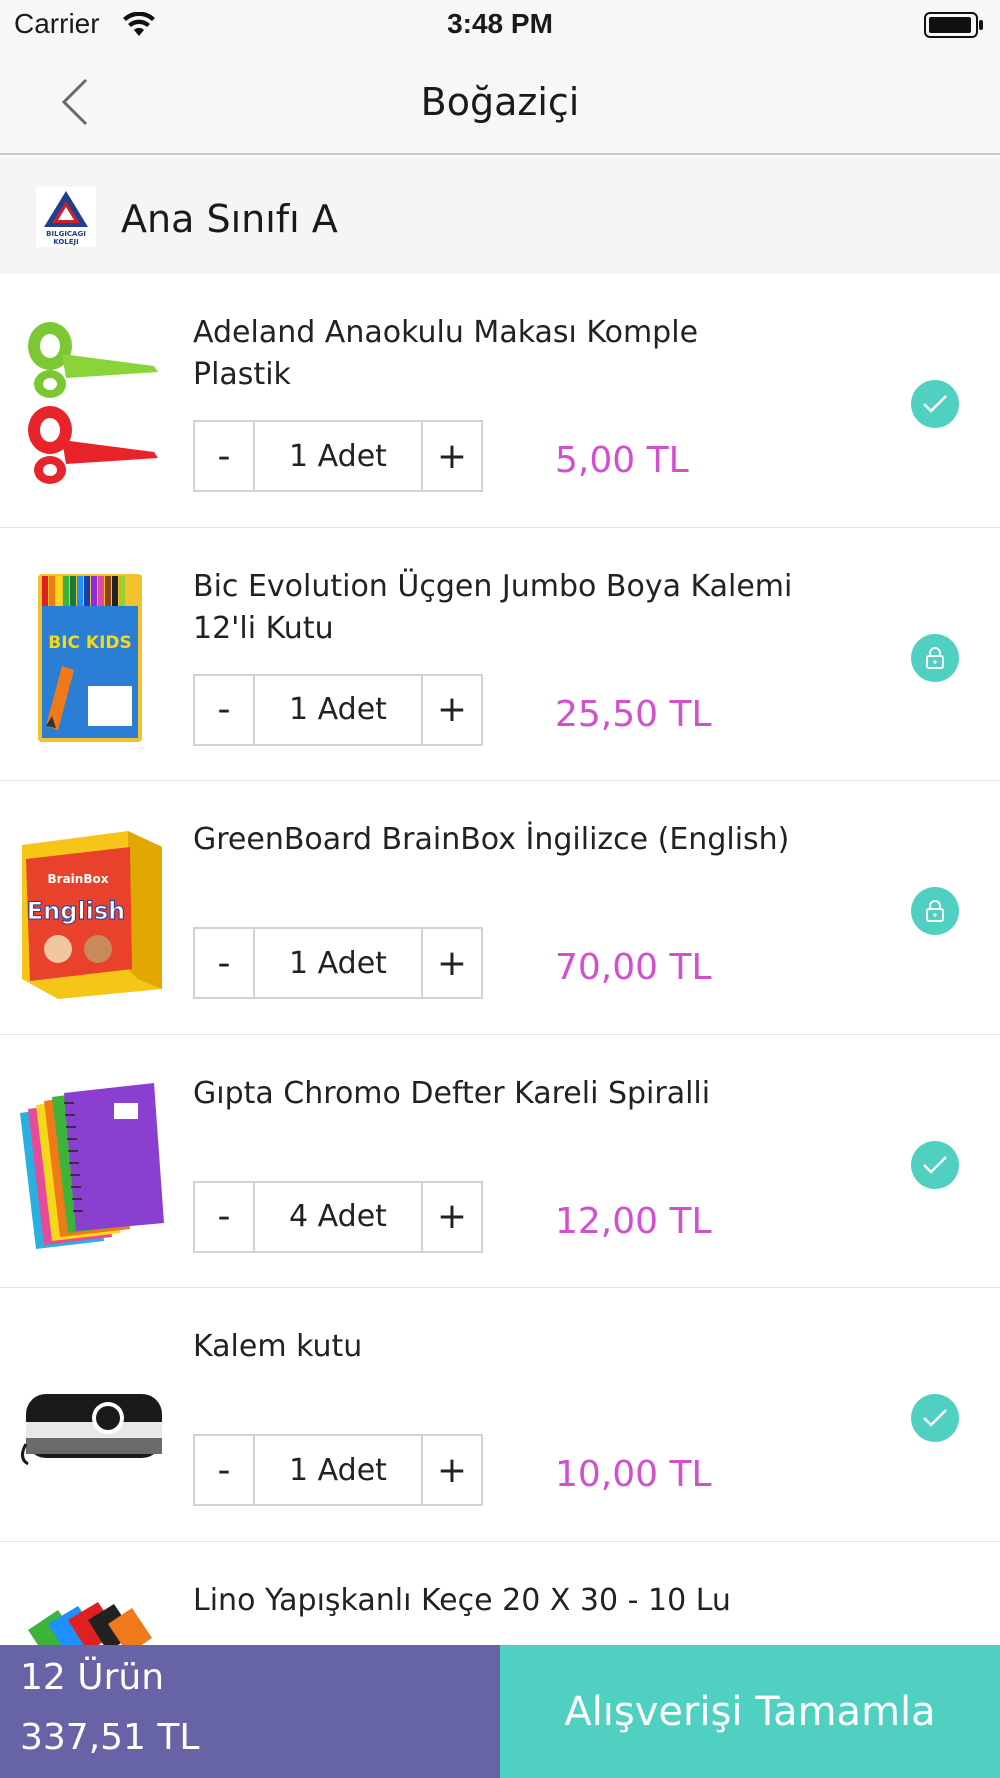  Describe the element at coordinates (633, 1221) in the screenshot. I see `product-price: 12,00 TL` at that location.